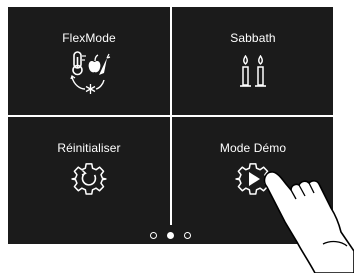  I want to click on tile-flexmode-label: FlexMode, so click(89, 38).